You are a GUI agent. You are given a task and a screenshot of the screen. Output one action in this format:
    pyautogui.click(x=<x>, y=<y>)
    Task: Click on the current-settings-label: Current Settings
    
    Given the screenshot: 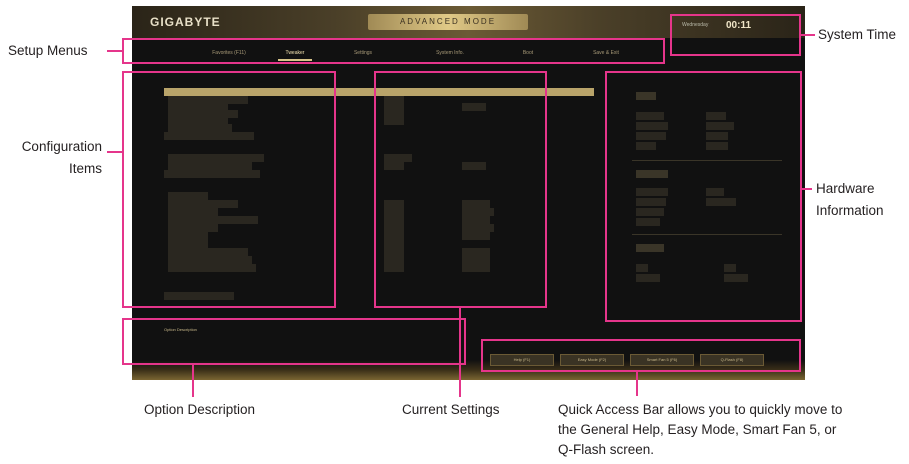 What is the action you would take?
    pyautogui.click(x=451, y=409)
    